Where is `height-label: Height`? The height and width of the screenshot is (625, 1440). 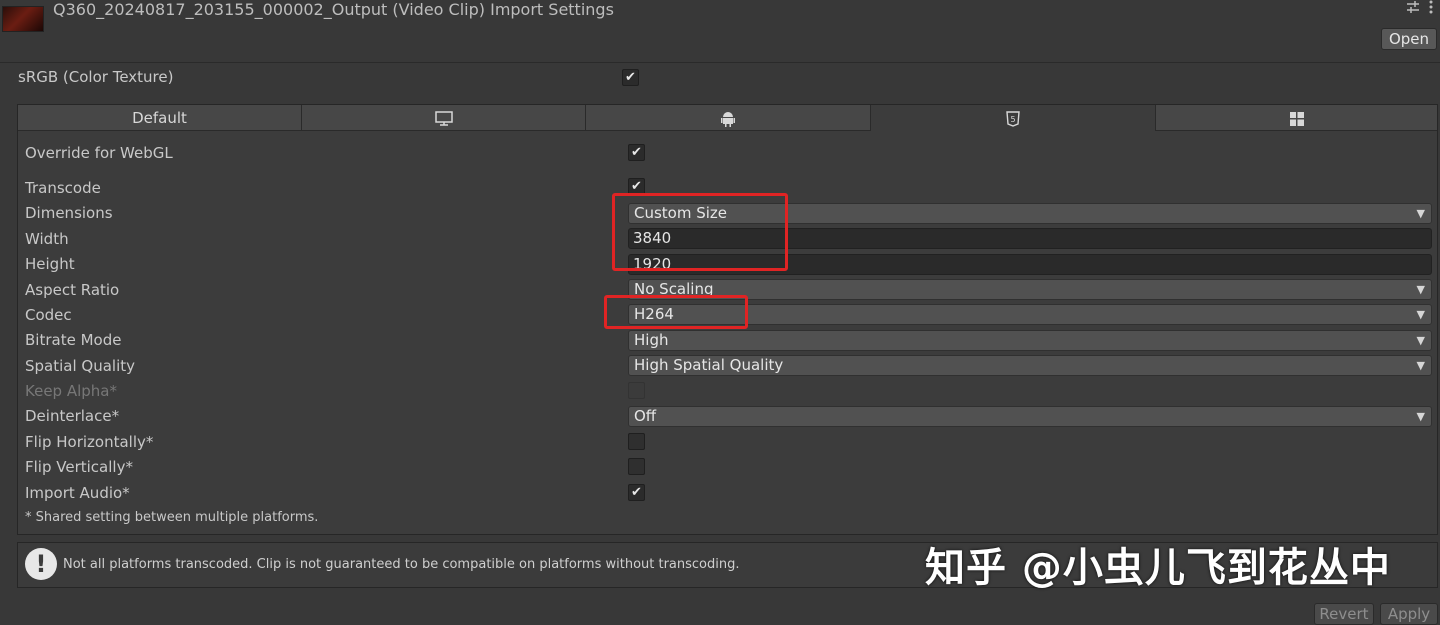
height-label: Height is located at coordinates (50, 264).